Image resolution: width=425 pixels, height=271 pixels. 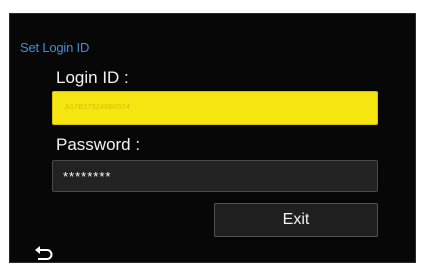 I want to click on return-arrow-icon, so click(x=44, y=253).